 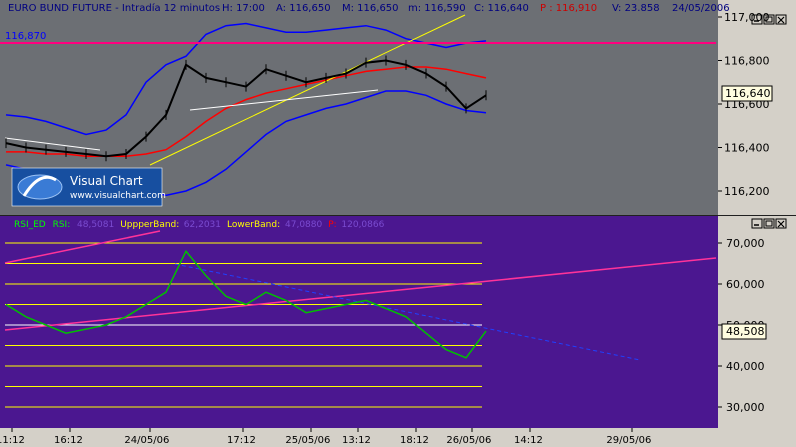 What do you see at coordinates (118, 196) in the screenshot?
I see `logo-url: www.visualchart.com` at bounding box center [118, 196].